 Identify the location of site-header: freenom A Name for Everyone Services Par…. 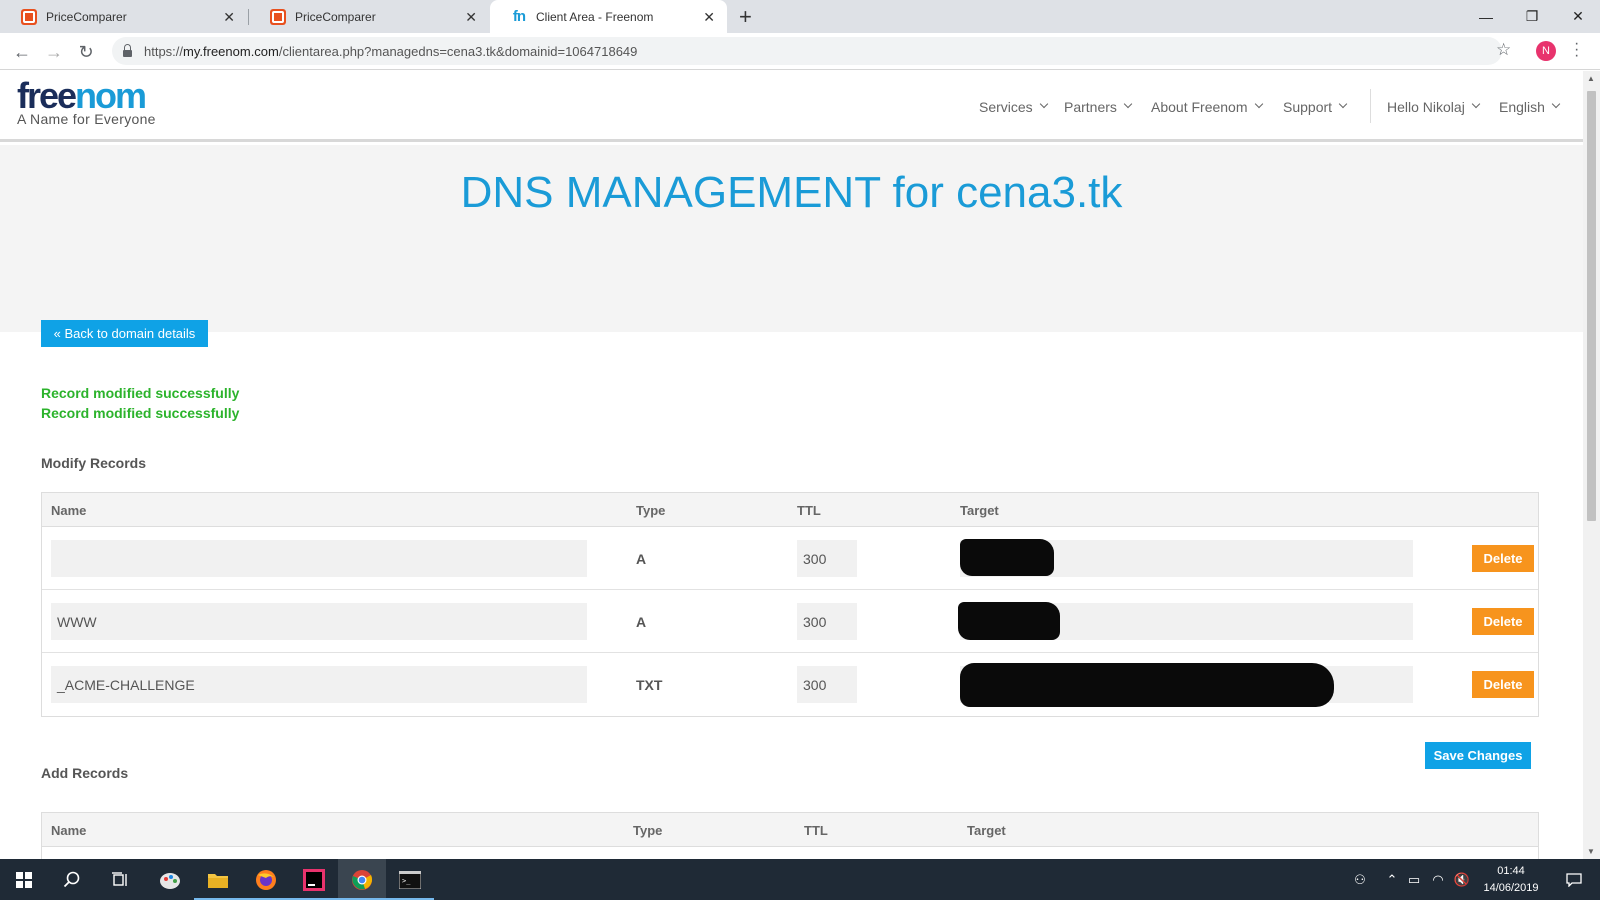
(791, 106).